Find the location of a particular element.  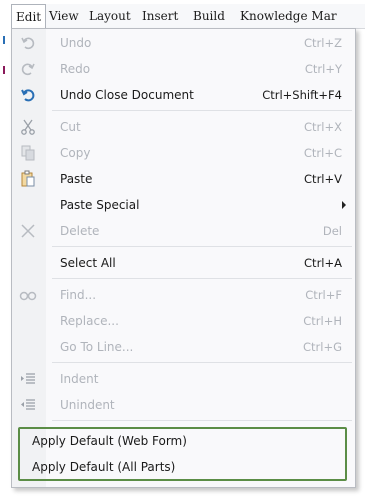

undo-shortcut: Ctrl+Z is located at coordinates (323, 43).